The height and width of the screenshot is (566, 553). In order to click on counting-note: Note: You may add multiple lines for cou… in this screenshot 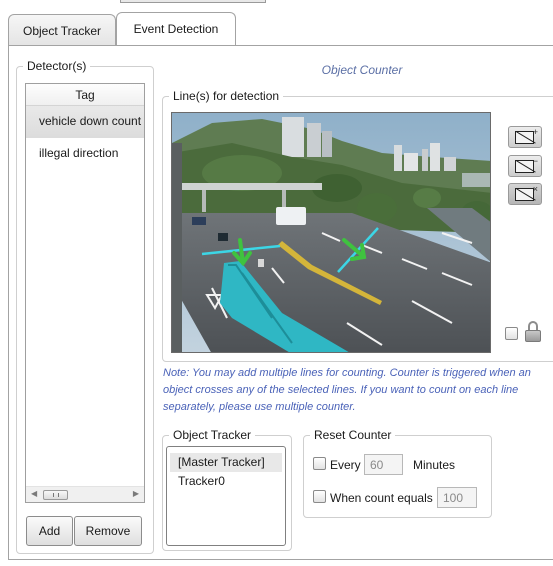, I will do `click(347, 390)`.